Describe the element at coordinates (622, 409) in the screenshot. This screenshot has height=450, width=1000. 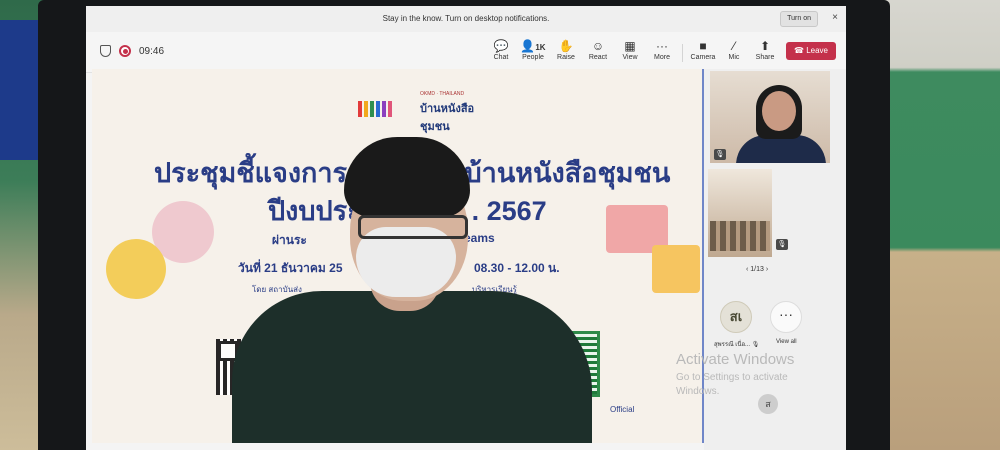
I see `slide-official: Official` at that location.